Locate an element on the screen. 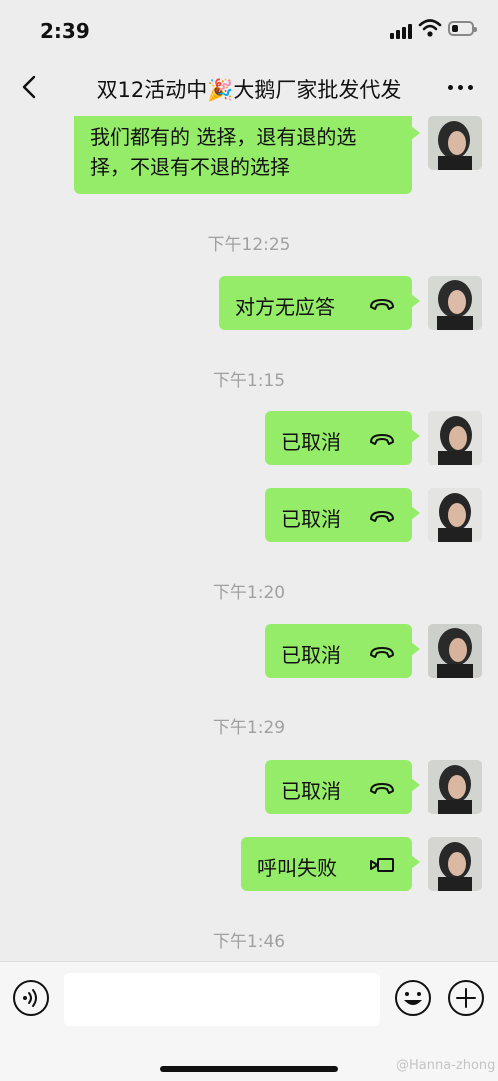  back-arrow-icon is located at coordinates (29, 87).